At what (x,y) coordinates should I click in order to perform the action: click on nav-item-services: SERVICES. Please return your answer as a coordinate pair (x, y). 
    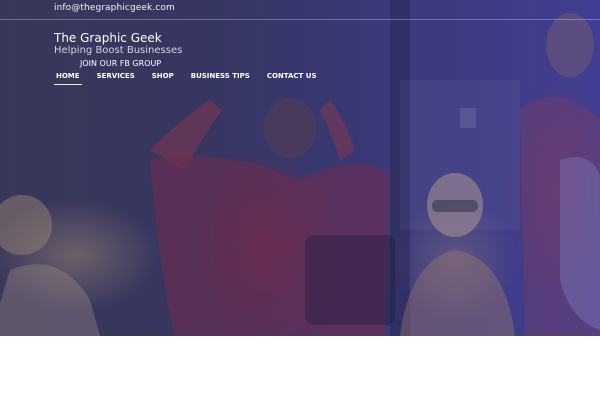
    Looking at the image, I should click on (116, 77).